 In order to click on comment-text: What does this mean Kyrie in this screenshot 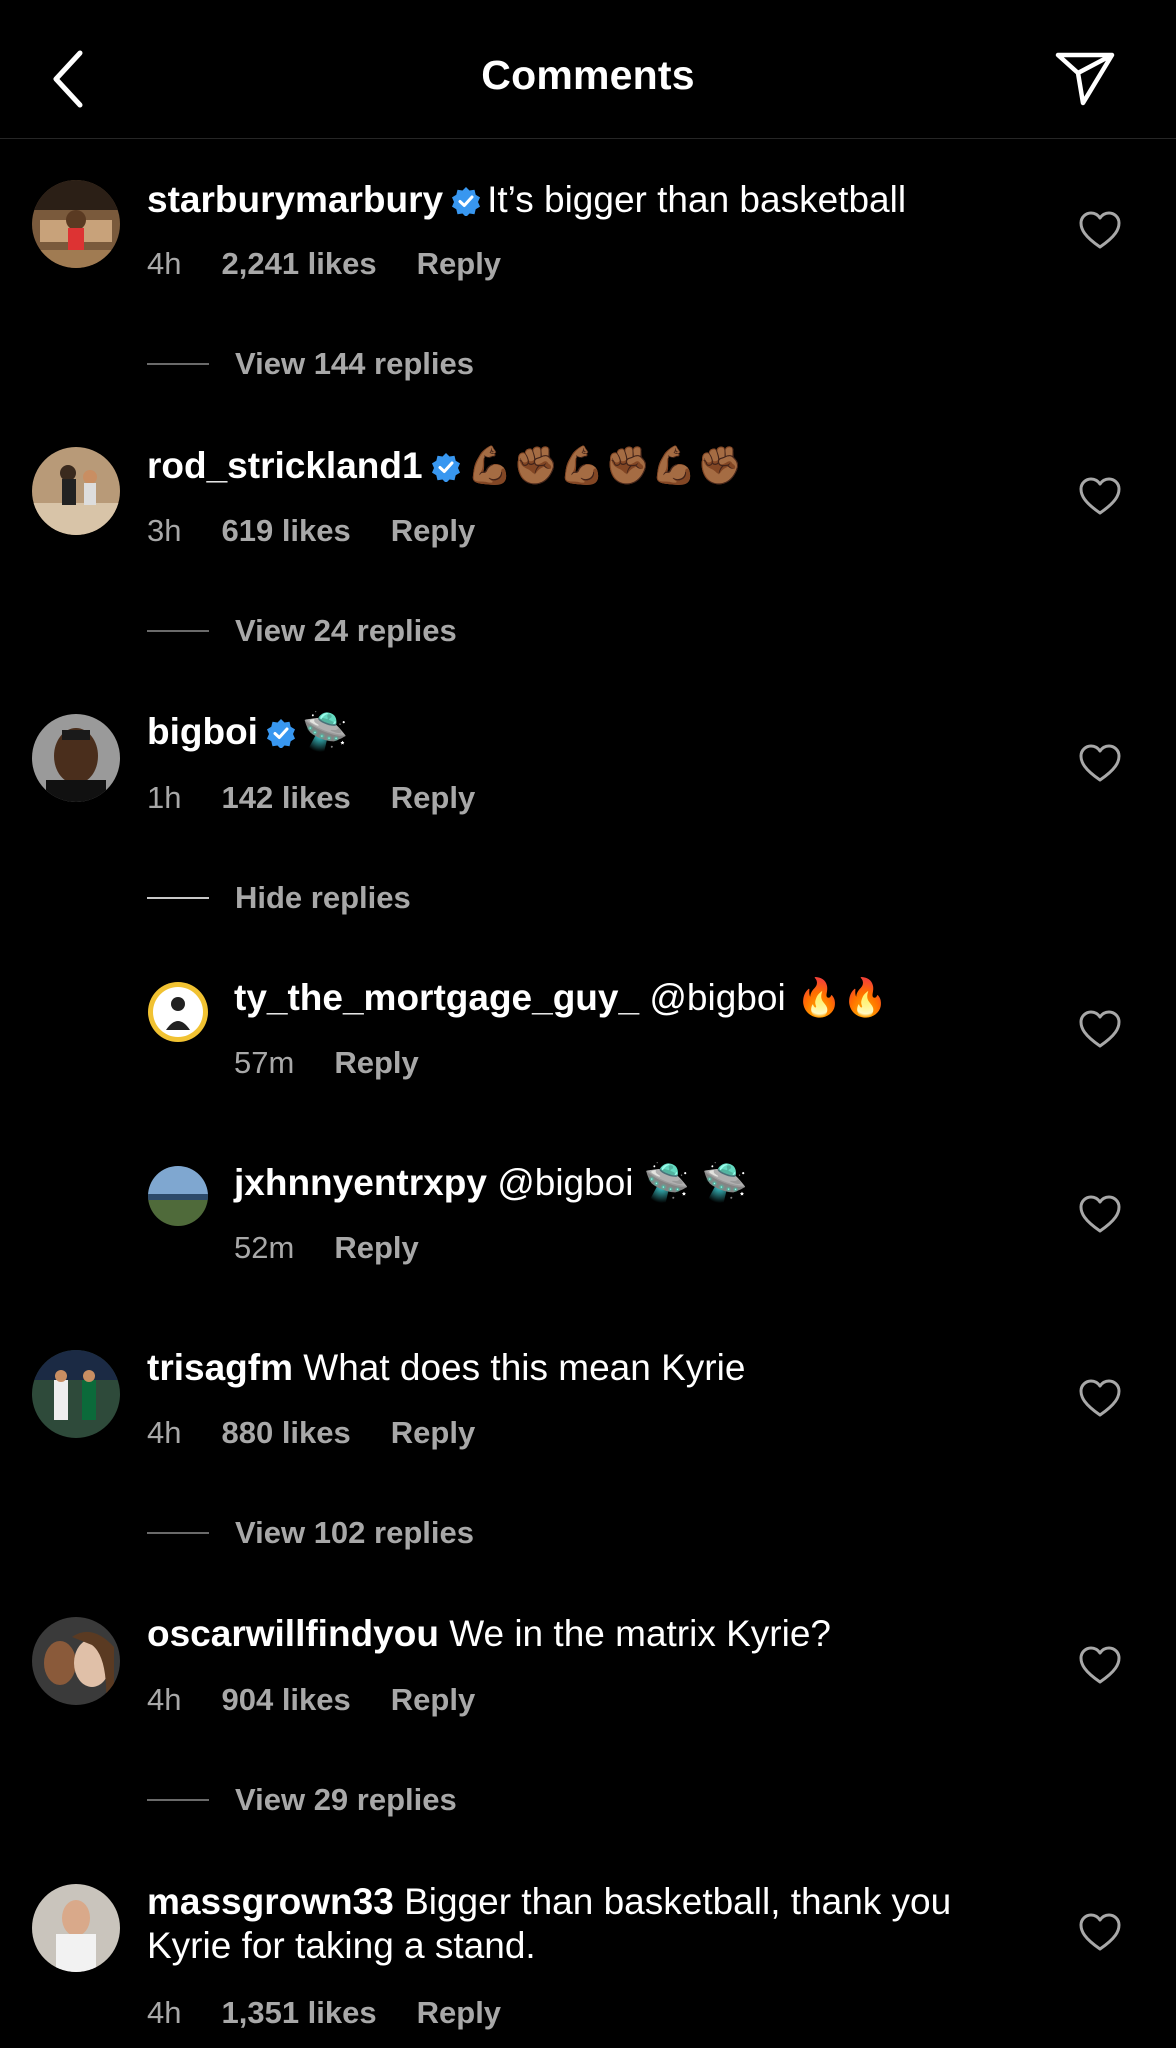, I will do `click(524, 1367)`.